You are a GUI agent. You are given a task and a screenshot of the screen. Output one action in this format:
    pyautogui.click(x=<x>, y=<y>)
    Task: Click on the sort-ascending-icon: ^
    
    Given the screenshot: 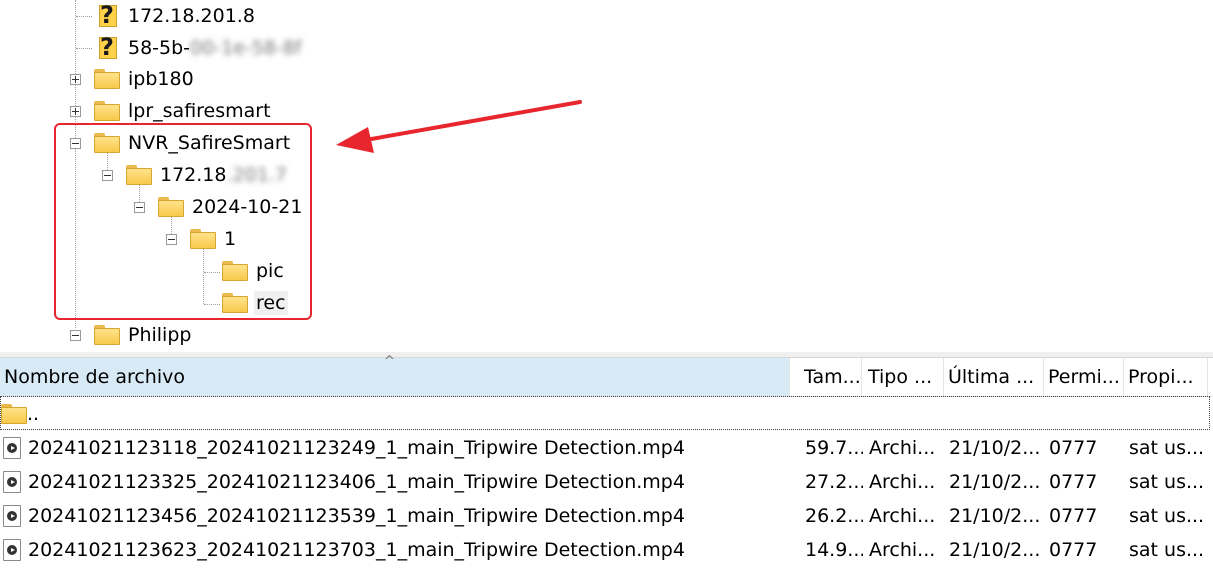 What is the action you would take?
    pyautogui.click(x=389, y=361)
    